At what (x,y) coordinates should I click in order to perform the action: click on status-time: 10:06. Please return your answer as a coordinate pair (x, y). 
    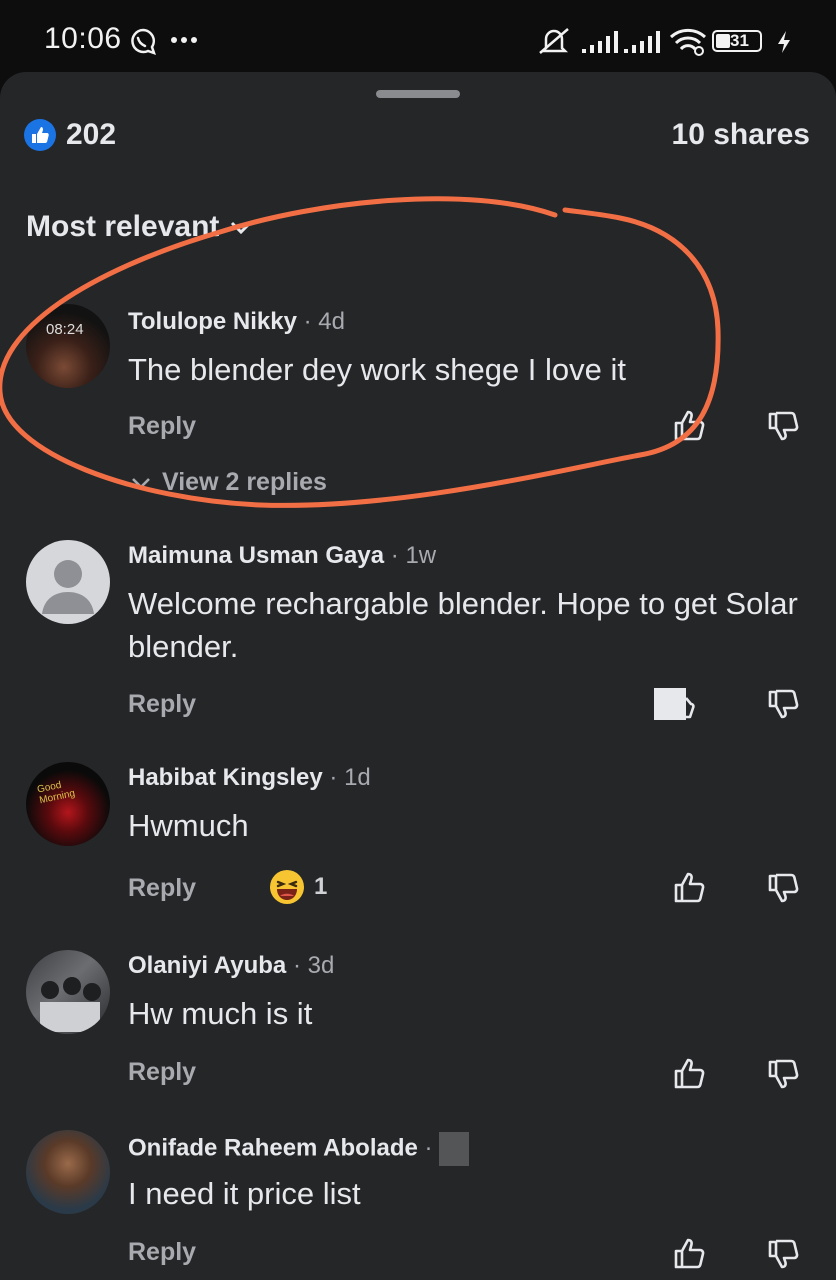
    Looking at the image, I should click on (83, 38).